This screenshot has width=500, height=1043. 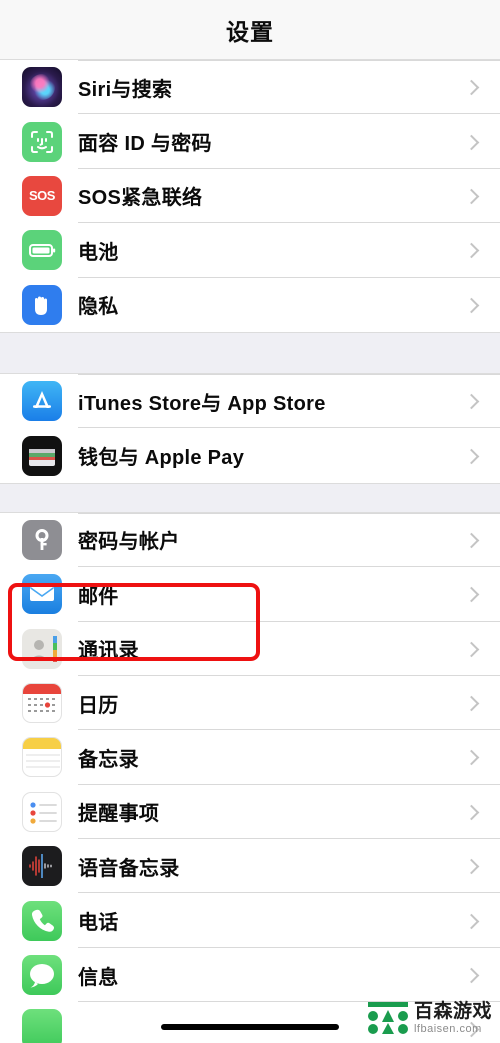 I want to click on settings-row-label: 语音备忘录, so click(x=129, y=868).